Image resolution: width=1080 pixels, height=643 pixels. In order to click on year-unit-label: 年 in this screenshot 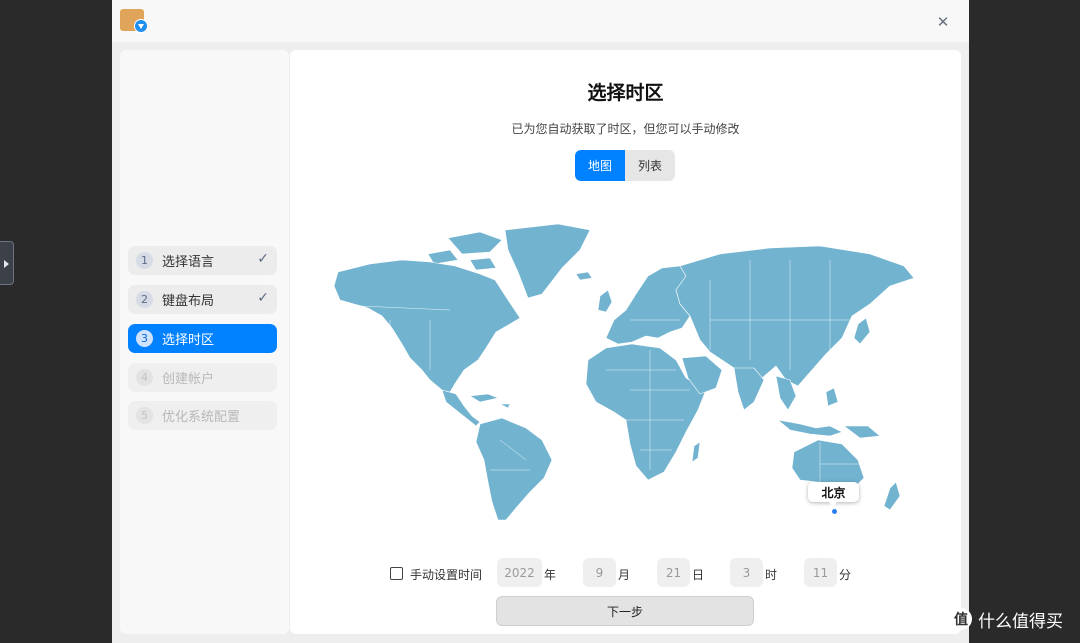, I will do `click(550, 575)`.